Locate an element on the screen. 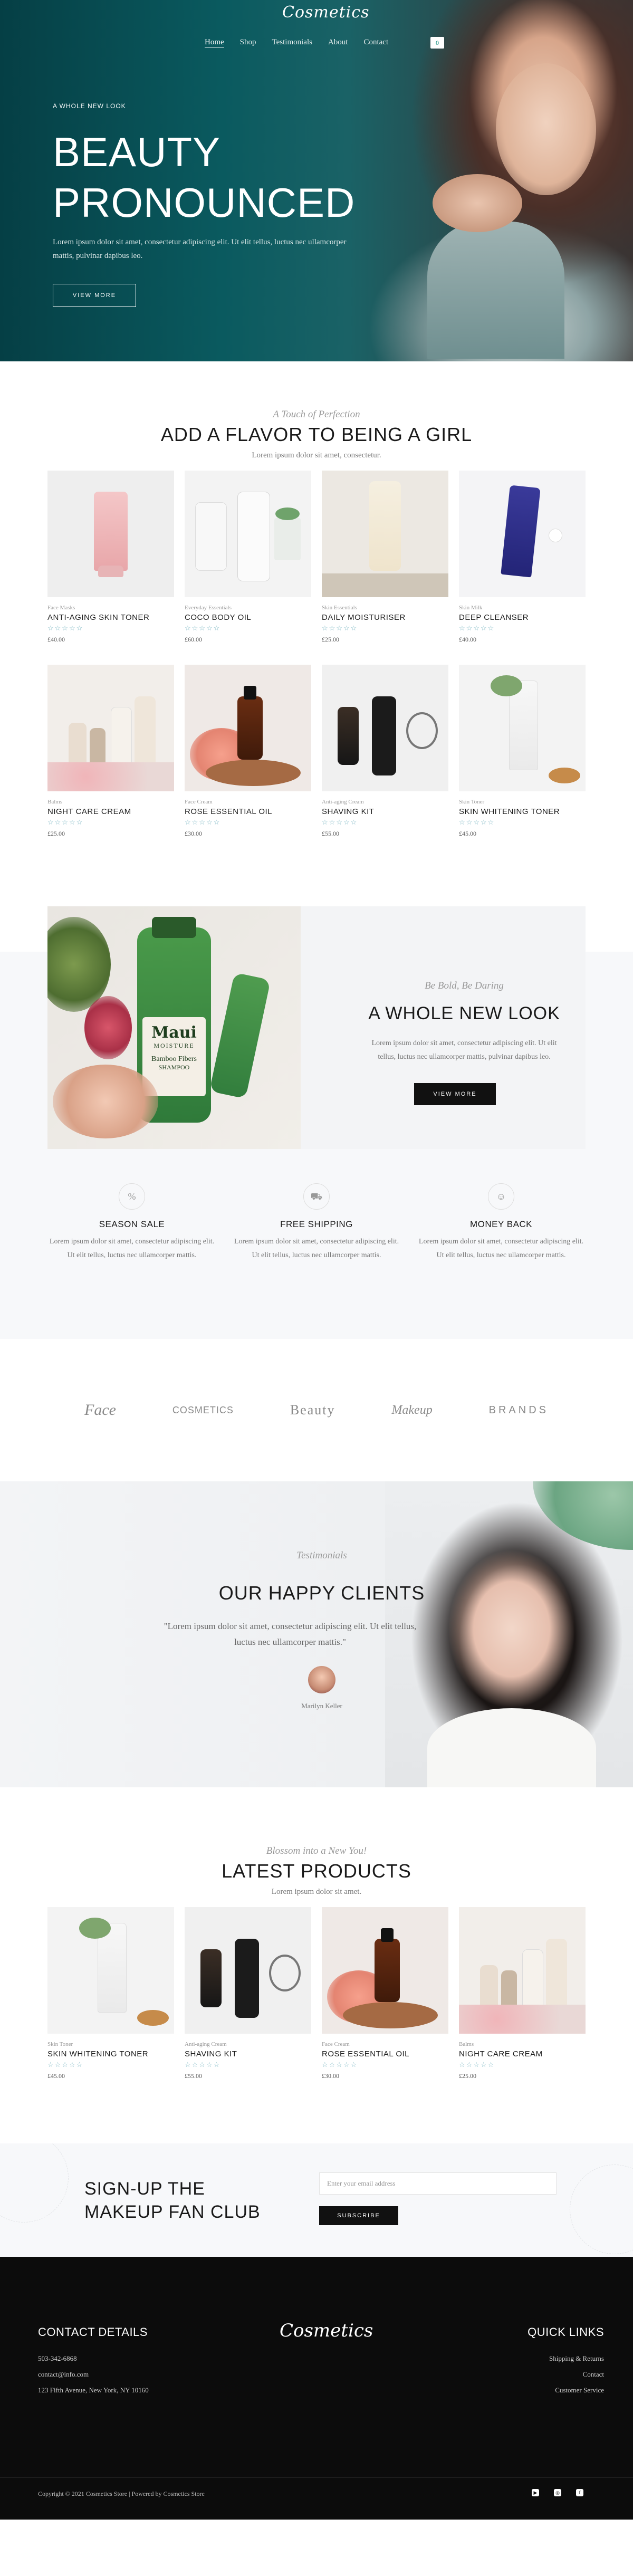 This screenshot has height=2576, width=633. cart-icon: 0 is located at coordinates (437, 43).